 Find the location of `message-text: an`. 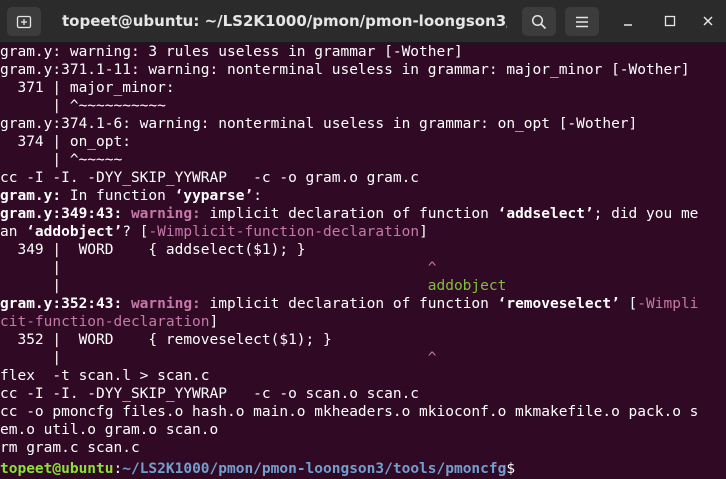

message-text: an is located at coordinates (13, 232).